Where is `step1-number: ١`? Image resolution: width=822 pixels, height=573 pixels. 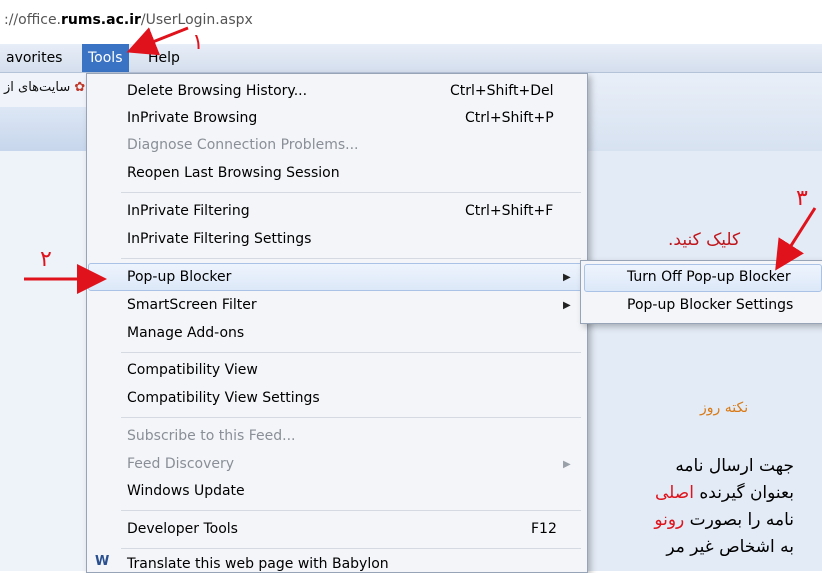
step1-number: ١ is located at coordinates (198, 42).